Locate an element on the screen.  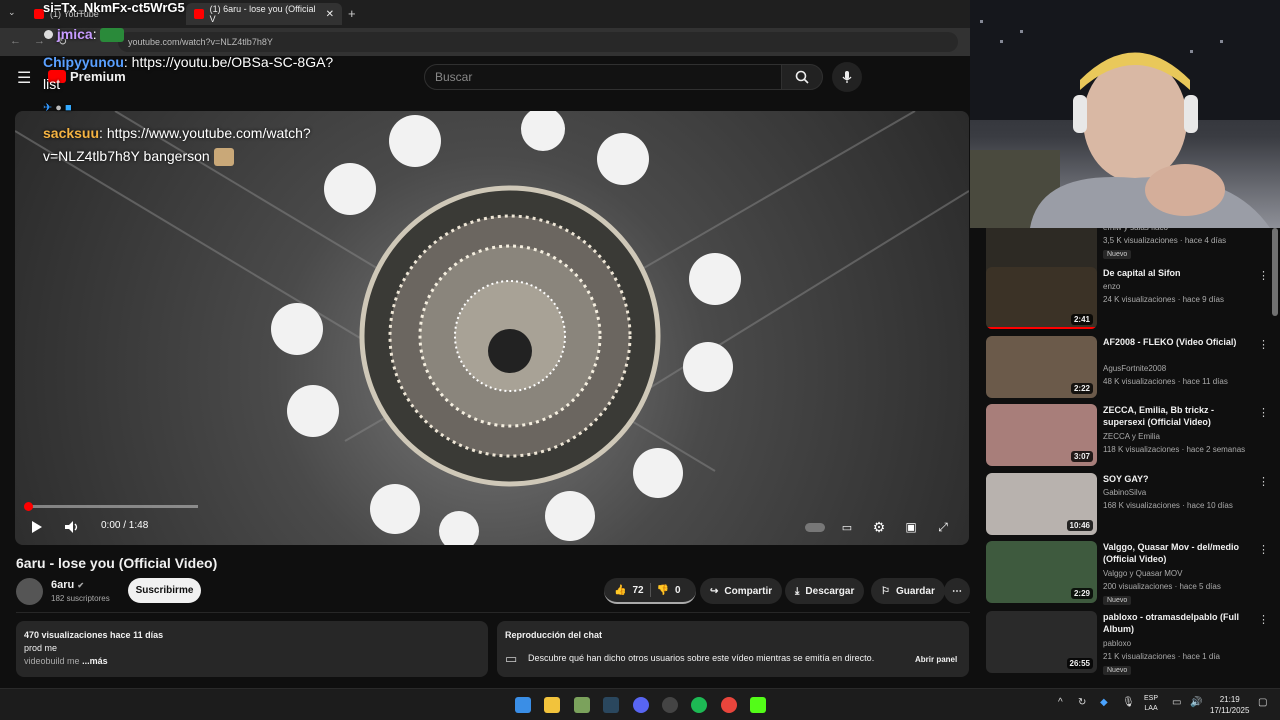
voice-search-button is located at coordinates (847, 77).